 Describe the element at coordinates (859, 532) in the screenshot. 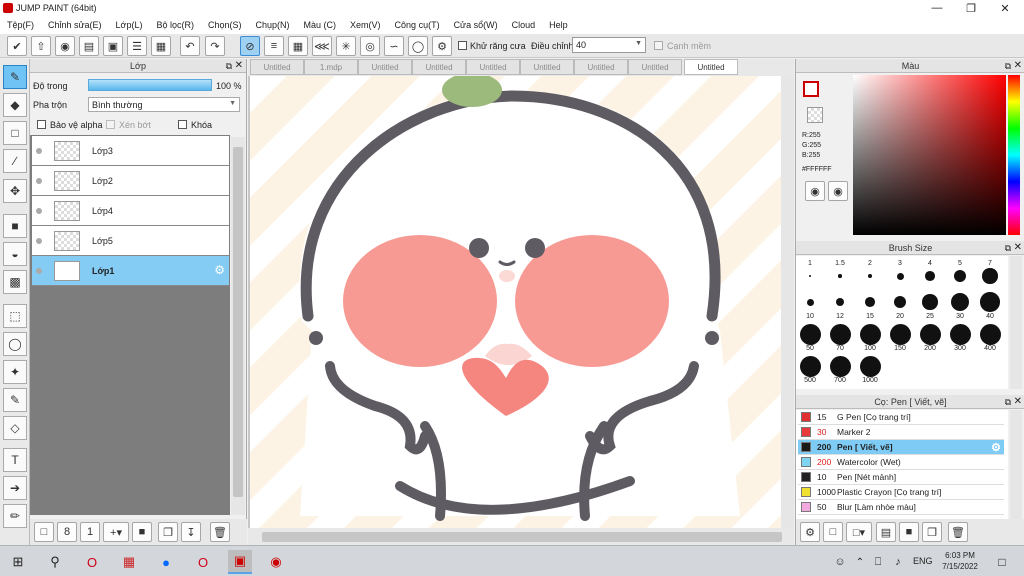

I see `brush-menu-icon: □▾` at that location.